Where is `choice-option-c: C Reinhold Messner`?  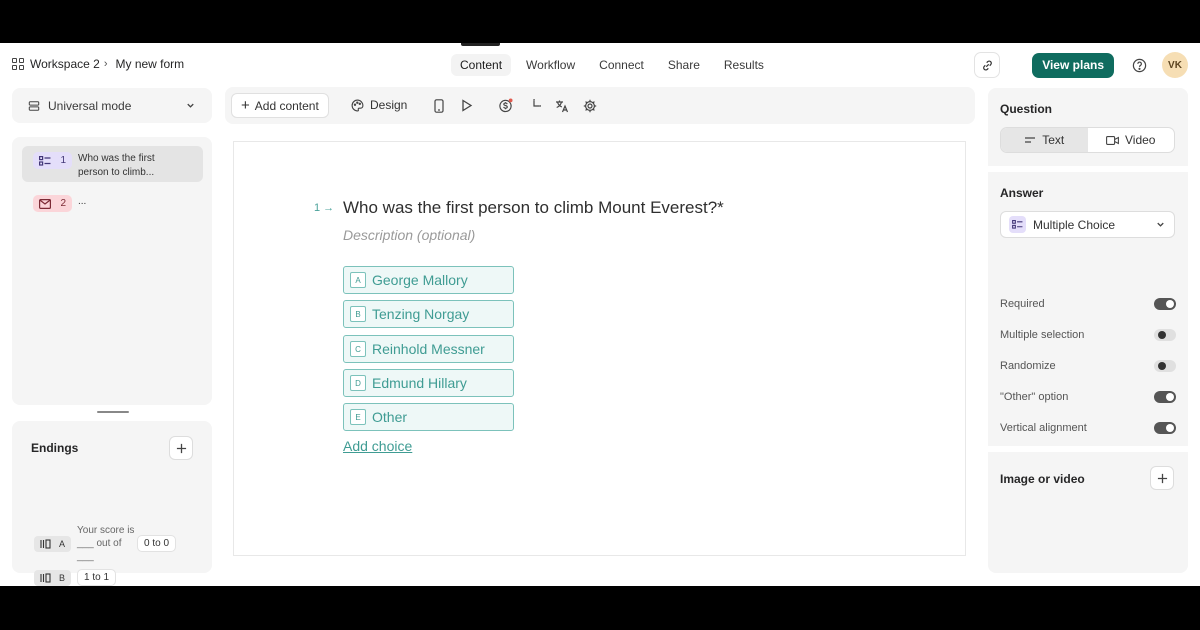 choice-option-c: C Reinhold Messner is located at coordinates (428, 349).